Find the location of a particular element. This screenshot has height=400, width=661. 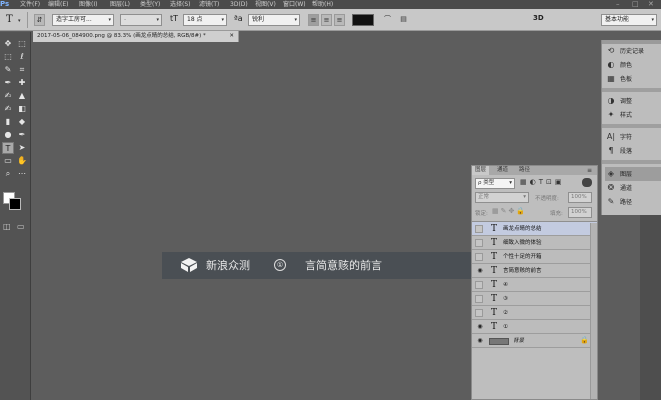

dock-item: ⟲ 历史记录 is located at coordinates (633, 51).